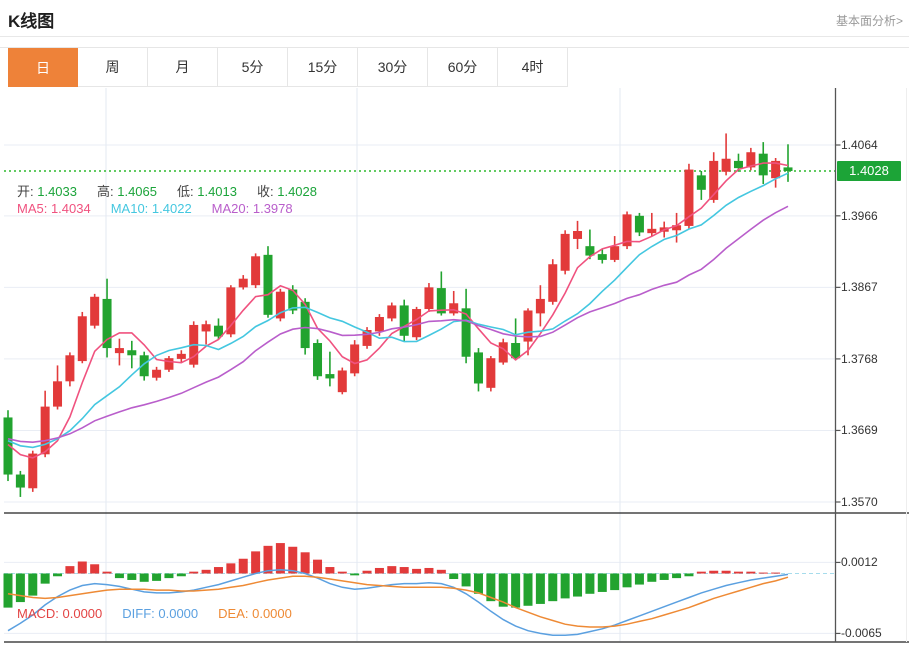 This screenshot has height=645, width=909. What do you see at coordinates (398, 603) in the screenshot?
I see `diff-line` at bounding box center [398, 603].